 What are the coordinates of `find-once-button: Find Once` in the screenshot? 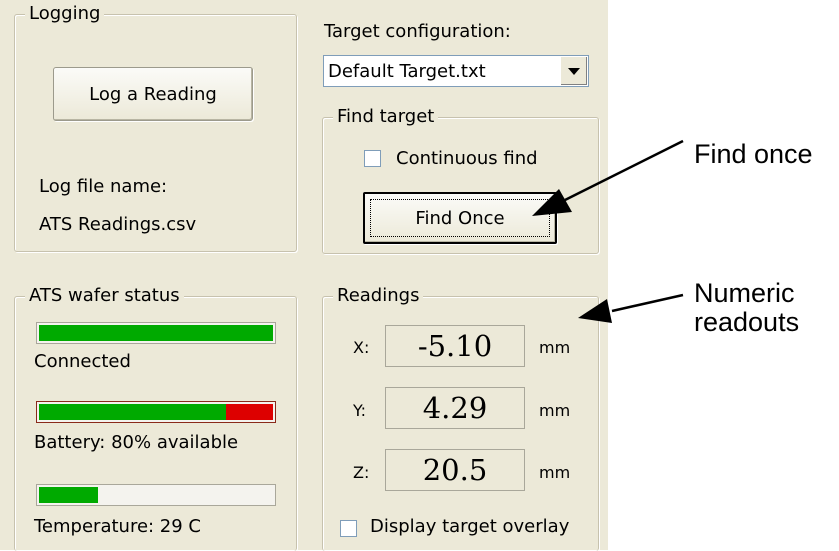 It's located at (460, 218).